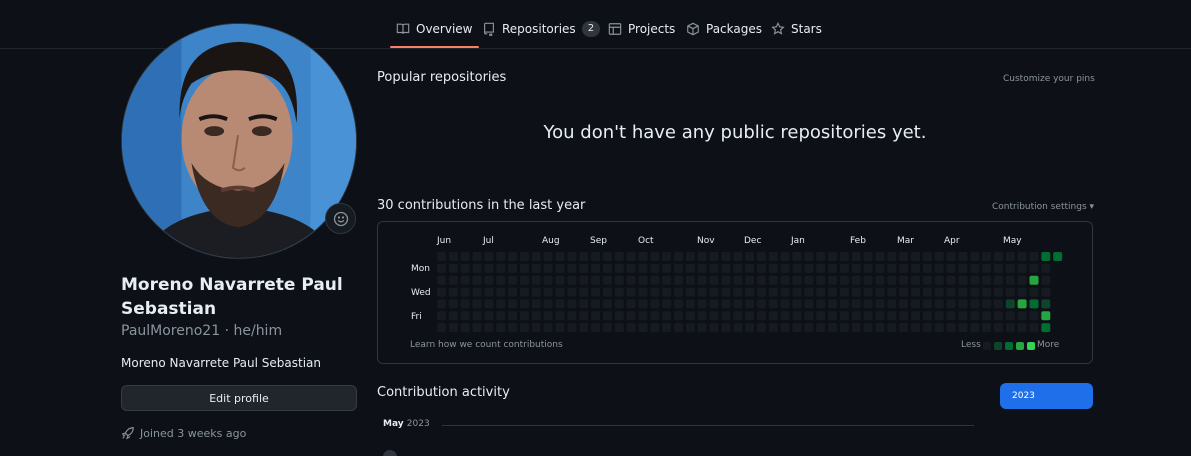 The image size is (1191, 456). I want to click on month-label: Feb, so click(858, 241).